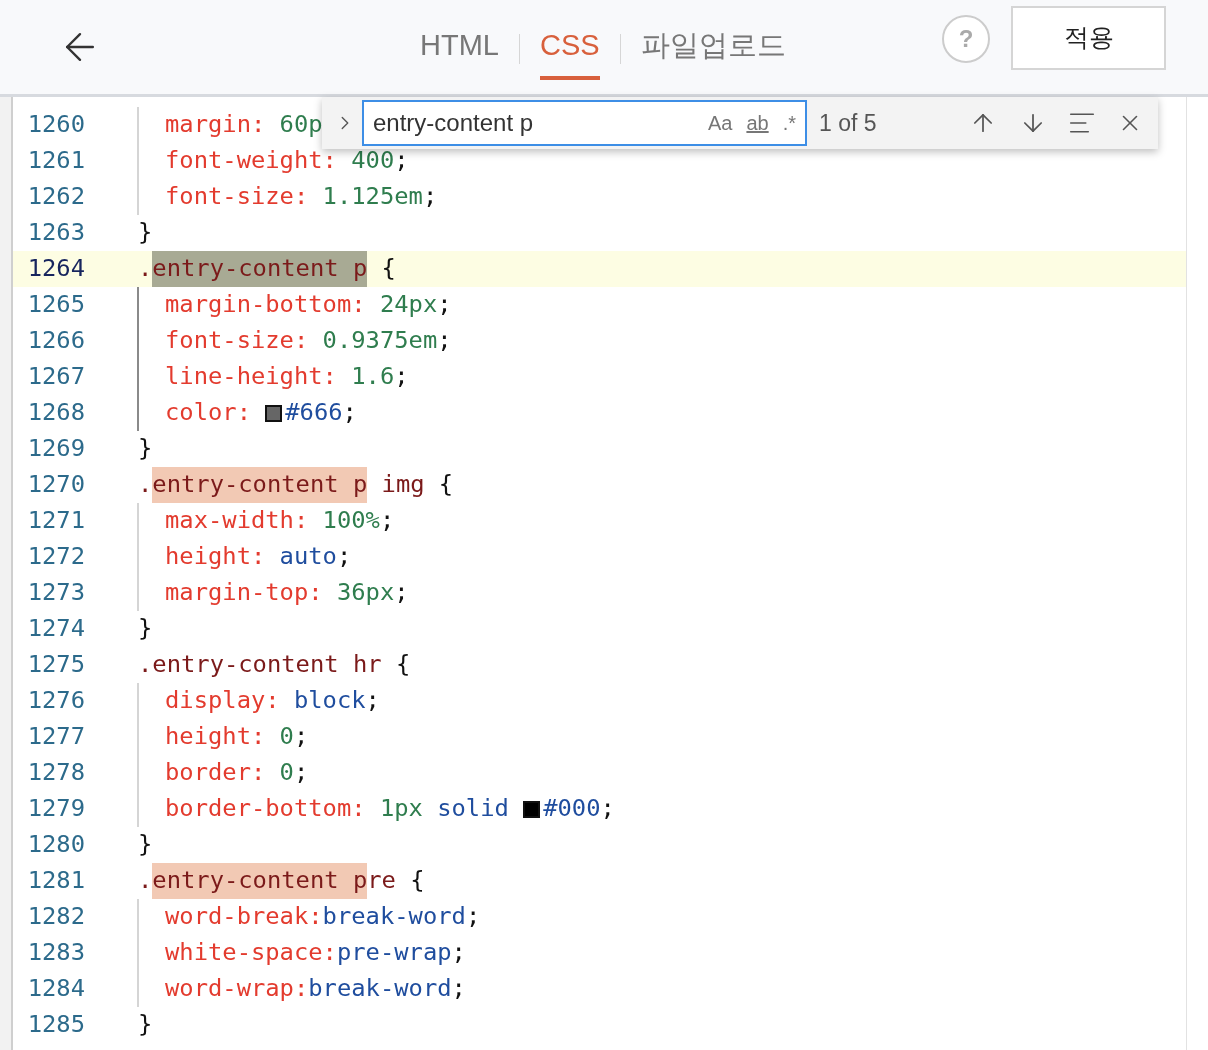 This screenshot has height=1050, width=1208. Describe the element at coordinates (400, 809) in the screenshot. I see `code-token: 1px` at that location.